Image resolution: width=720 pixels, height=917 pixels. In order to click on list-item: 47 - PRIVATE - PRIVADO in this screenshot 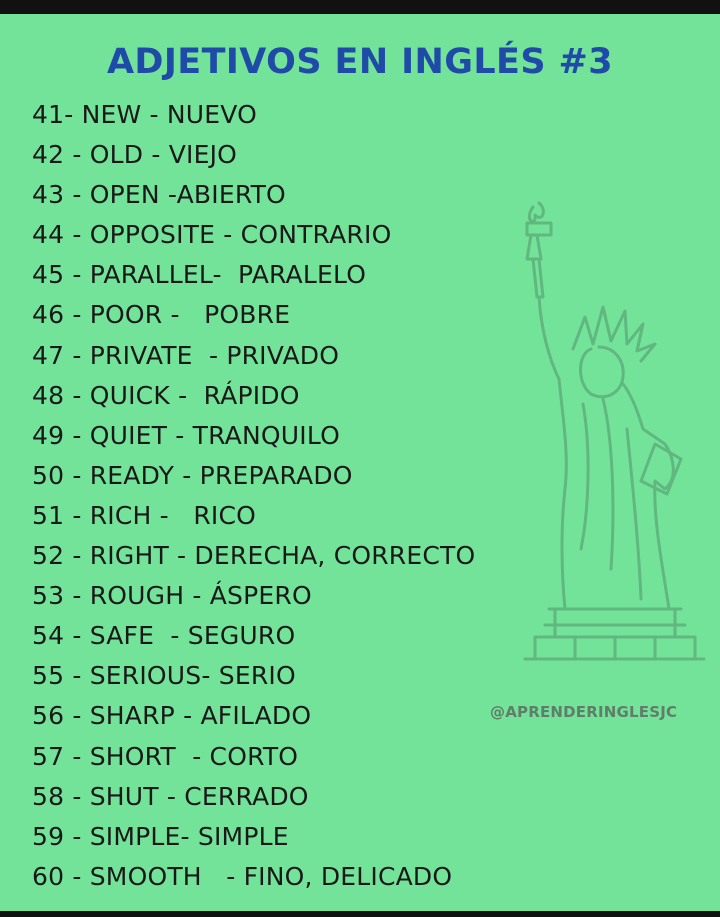, I will do `click(186, 355)`.